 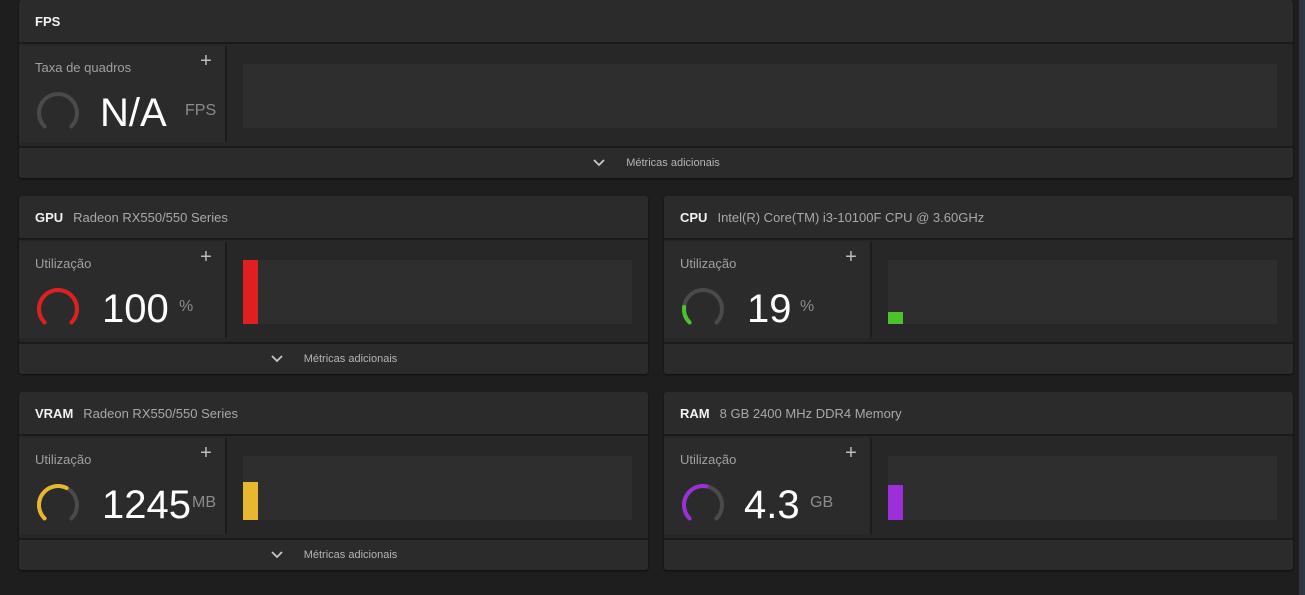 I want to click on ram-graph, so click(x=1082, y=488).